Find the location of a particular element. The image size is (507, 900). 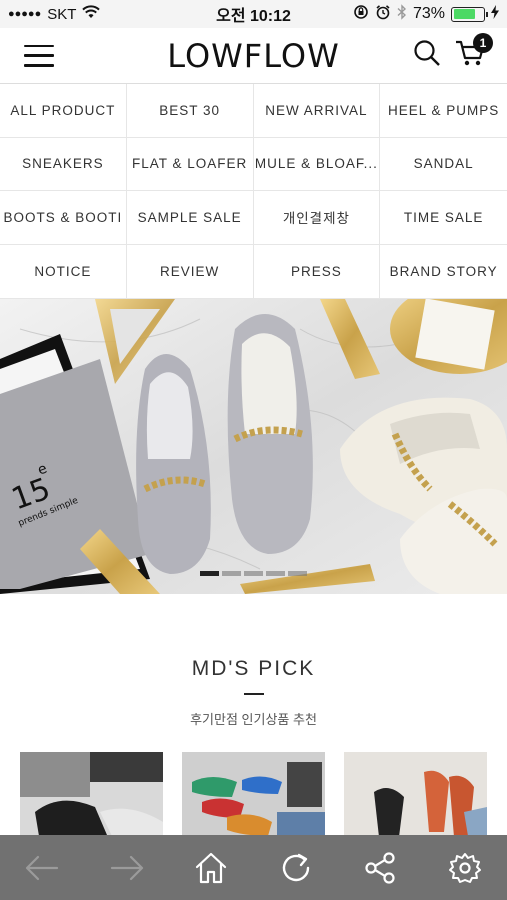

hamburger-menu-icon is located at coordinates (39, 55).